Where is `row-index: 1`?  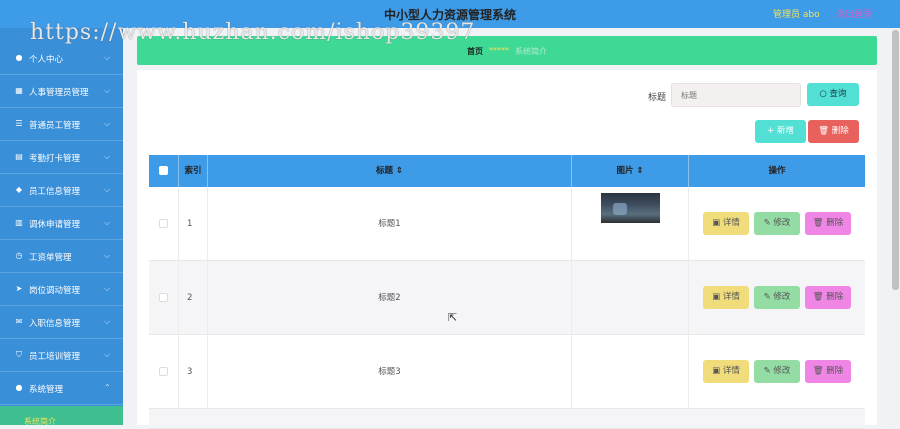 row-index: 1 is located at coordinates (193, 224).